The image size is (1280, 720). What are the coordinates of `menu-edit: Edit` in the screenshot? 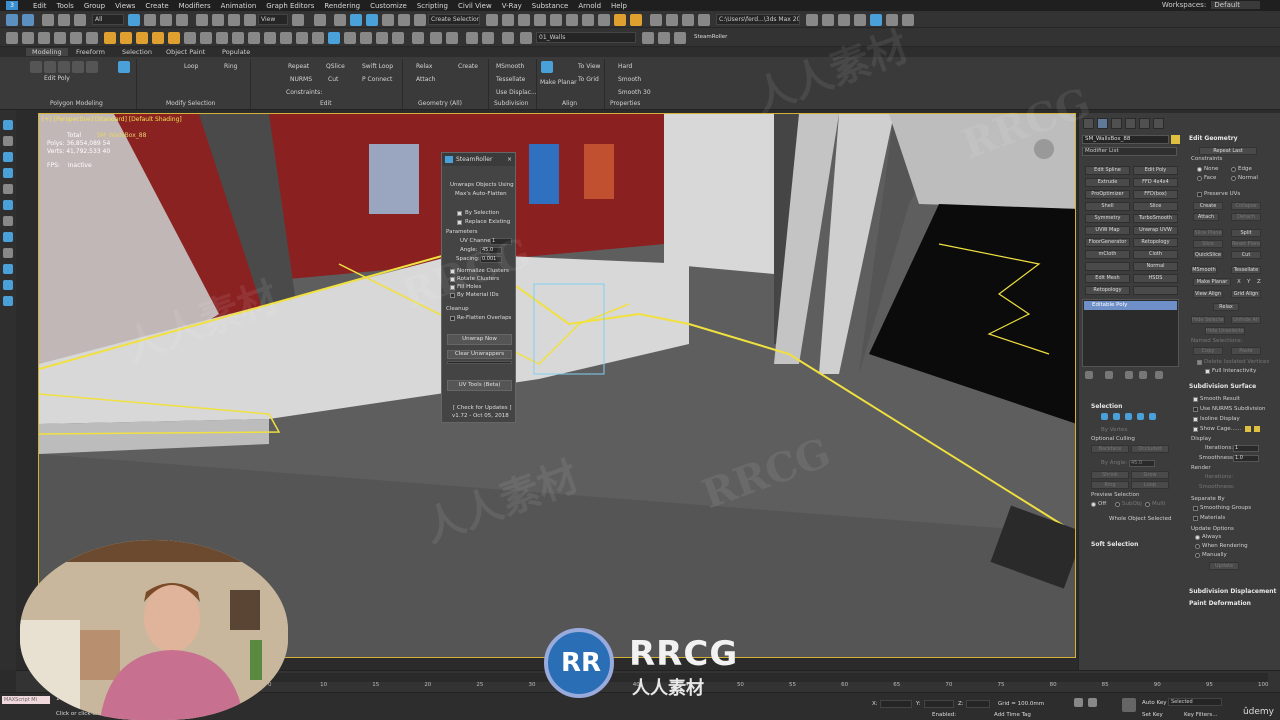 It's located at (40, 6).